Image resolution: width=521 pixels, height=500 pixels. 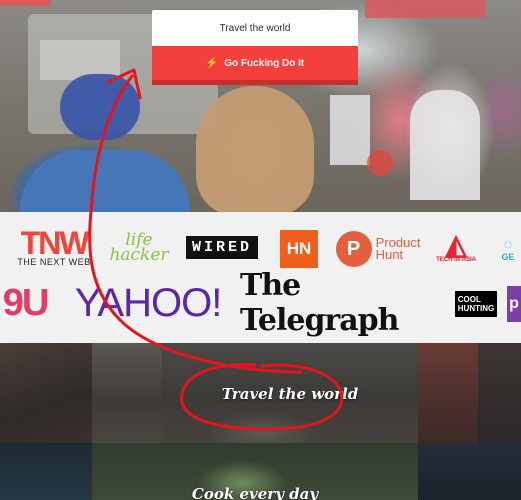 I want to click on wired-logo: WIRED, so click(x=222, y=247).